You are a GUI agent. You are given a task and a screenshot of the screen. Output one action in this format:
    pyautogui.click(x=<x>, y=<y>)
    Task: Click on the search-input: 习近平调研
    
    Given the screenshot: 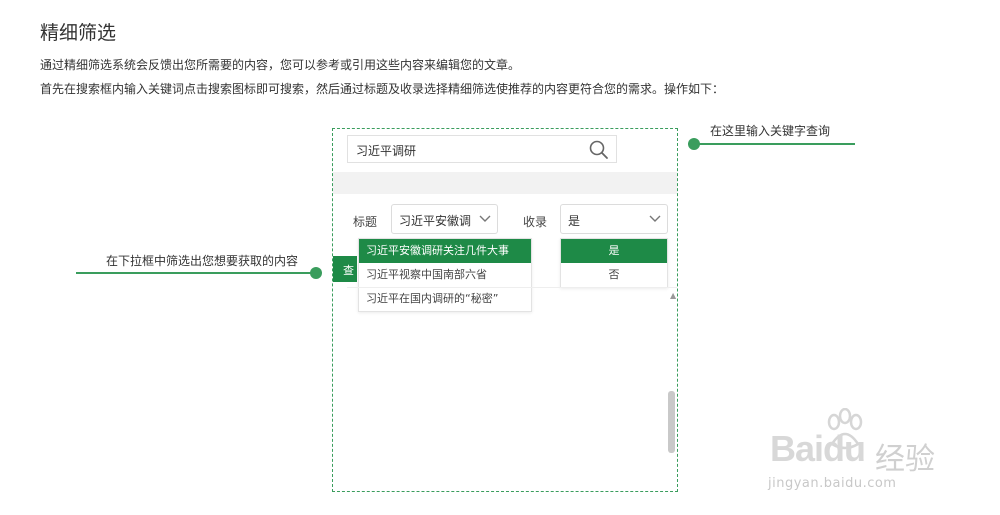 What is the action you would take?
    pyautogui.click(x=482, y=149)
    